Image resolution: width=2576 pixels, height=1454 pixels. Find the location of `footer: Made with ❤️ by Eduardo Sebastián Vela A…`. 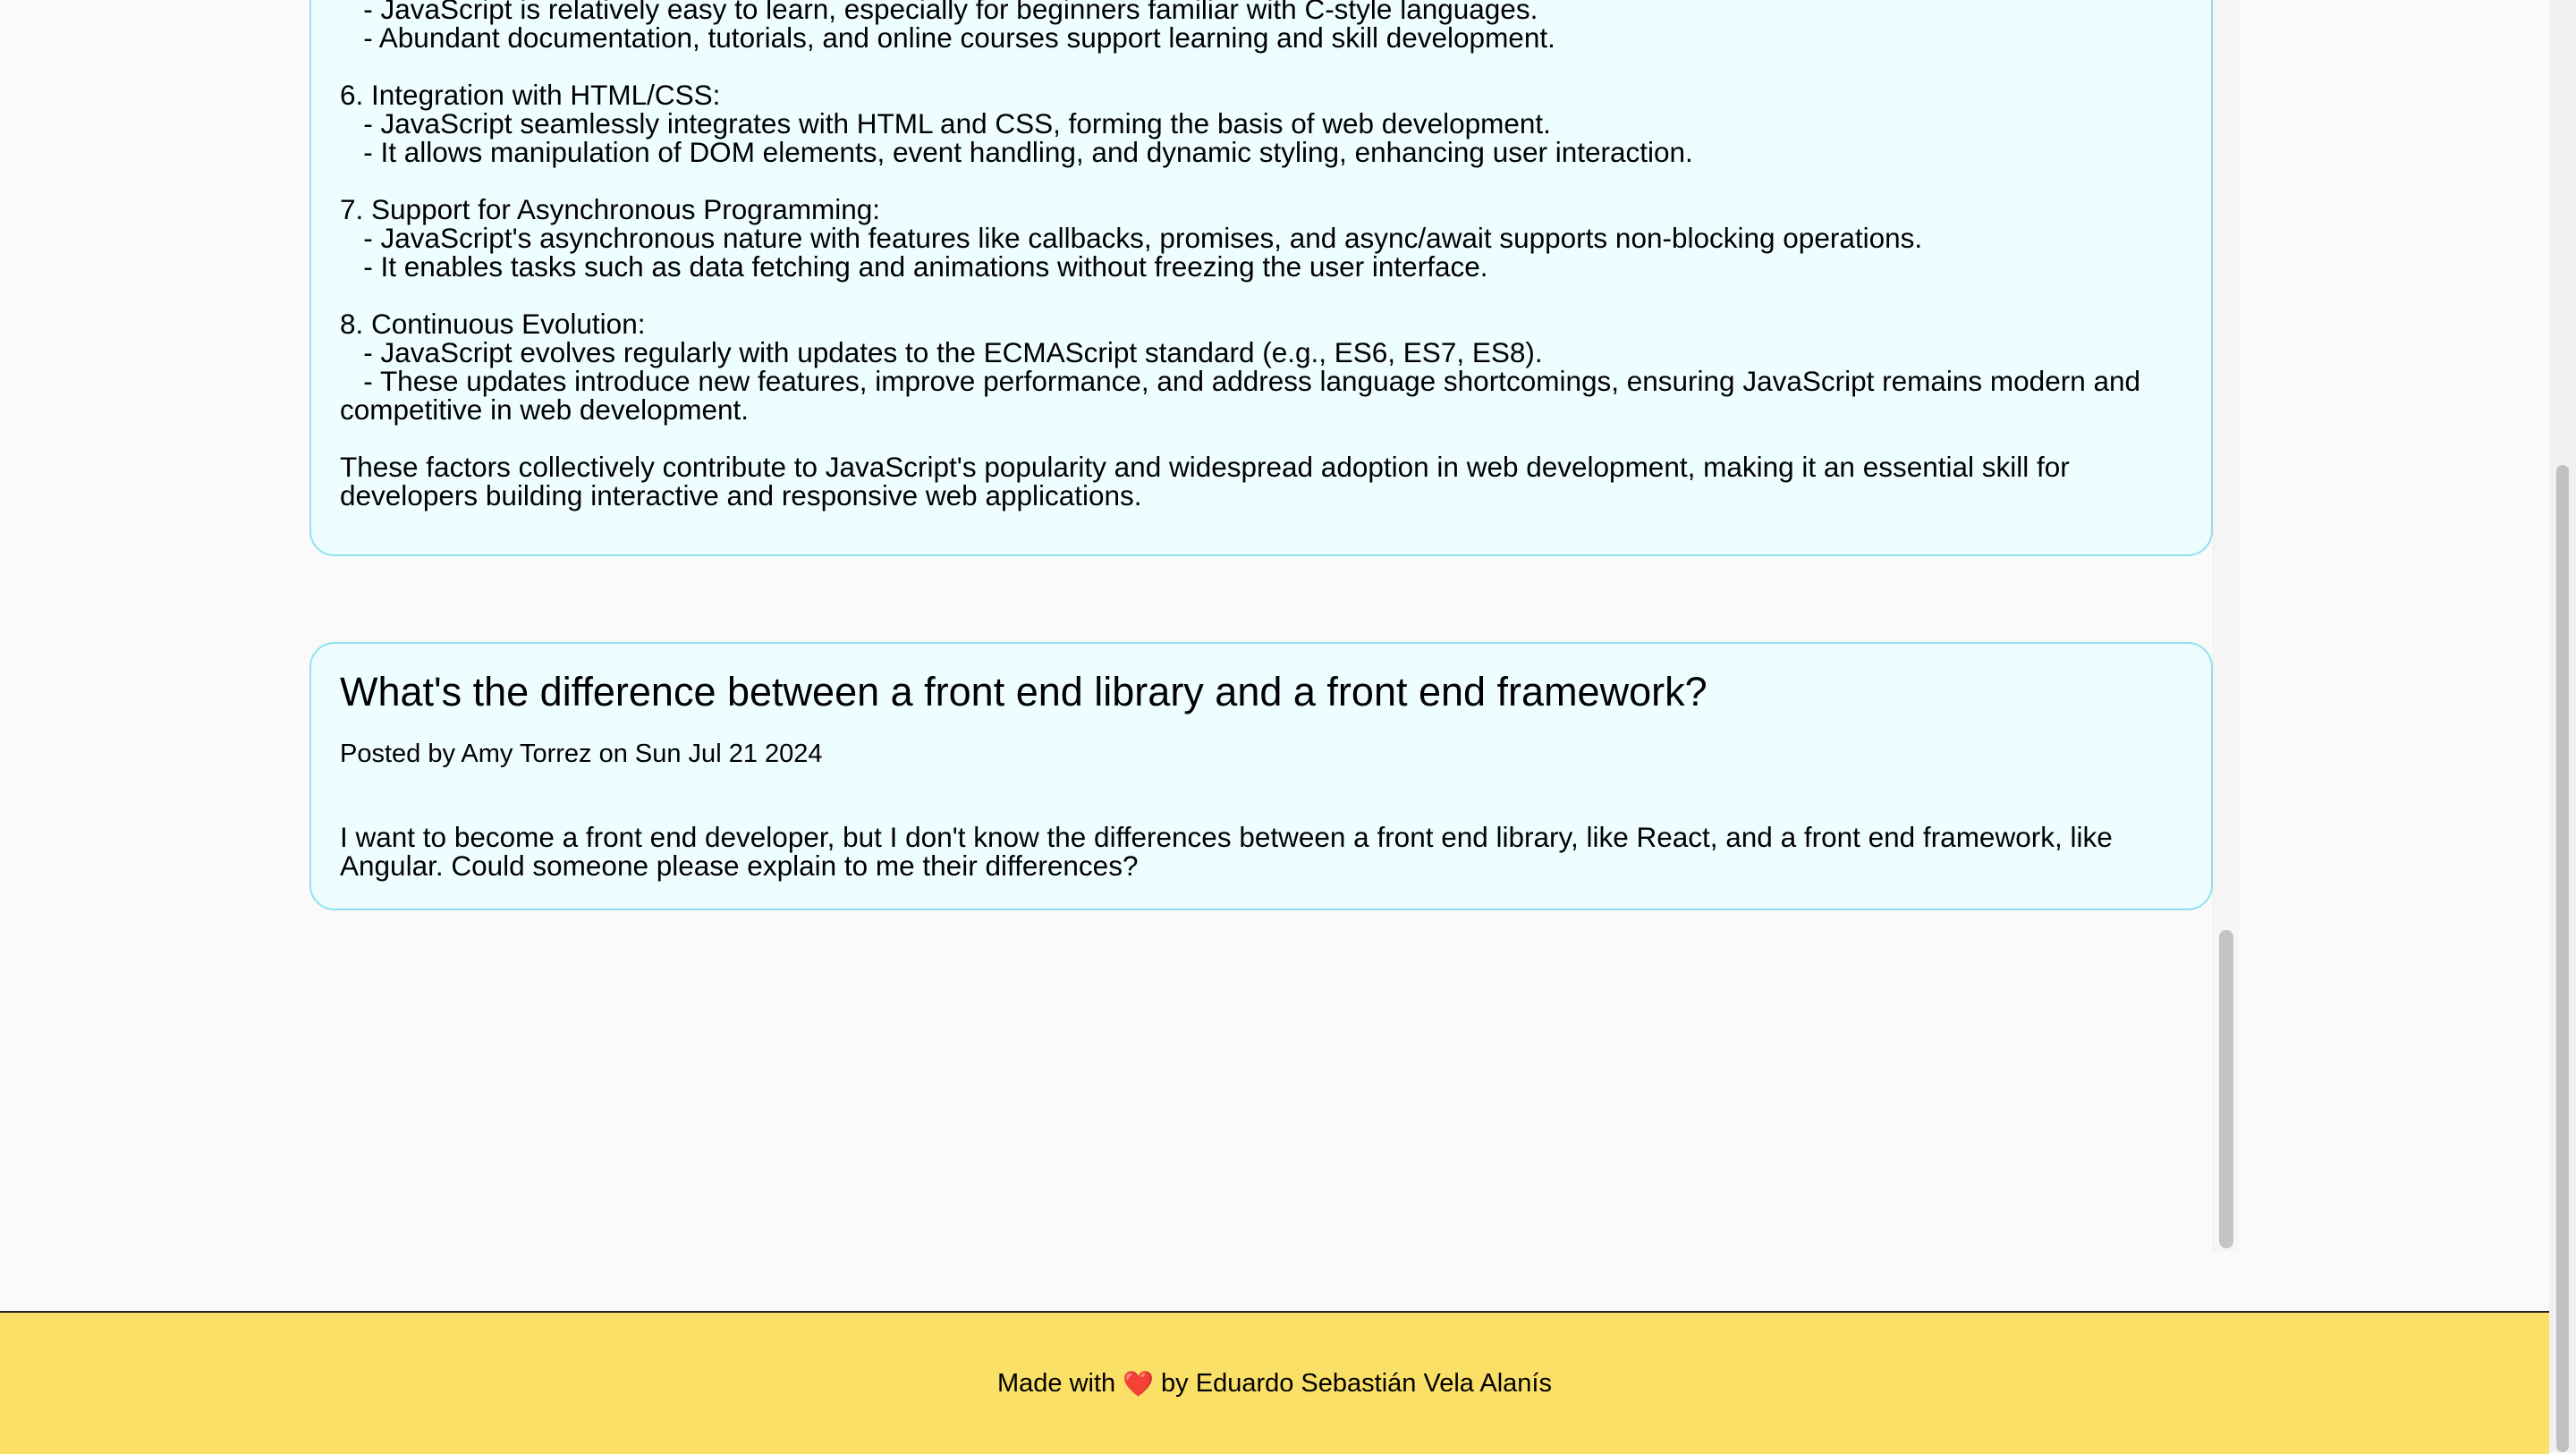

footer: Made with ❤️ by Eduardo Sebastián Vela A… is located at coordinates (1274, 1382).